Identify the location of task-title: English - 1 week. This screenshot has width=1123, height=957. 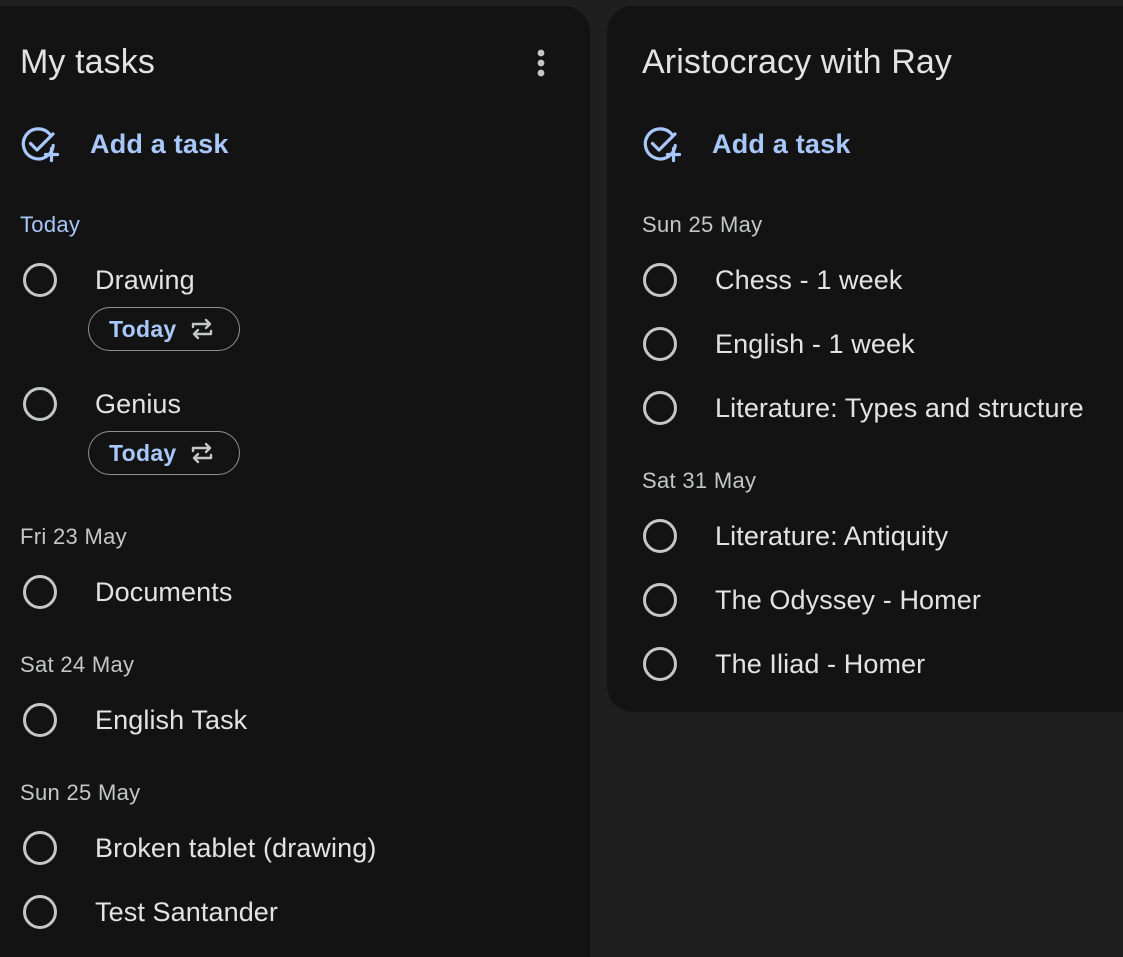
(815, 344).